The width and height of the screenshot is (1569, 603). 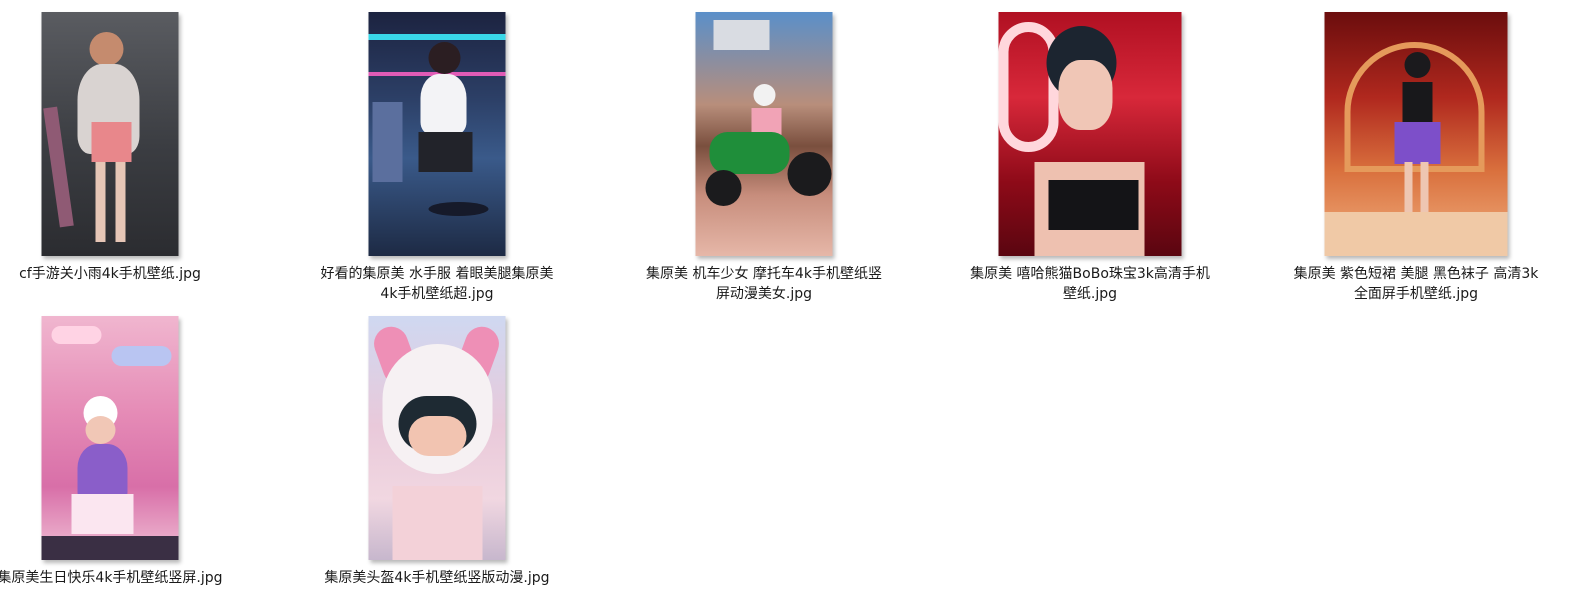 What do you see at coordinates (437, 578) in the screenshot?
I see `file-name-line: 集原美头盔4k手机壁纸竖版动漫.jpg` at bounding box center [437, 578].